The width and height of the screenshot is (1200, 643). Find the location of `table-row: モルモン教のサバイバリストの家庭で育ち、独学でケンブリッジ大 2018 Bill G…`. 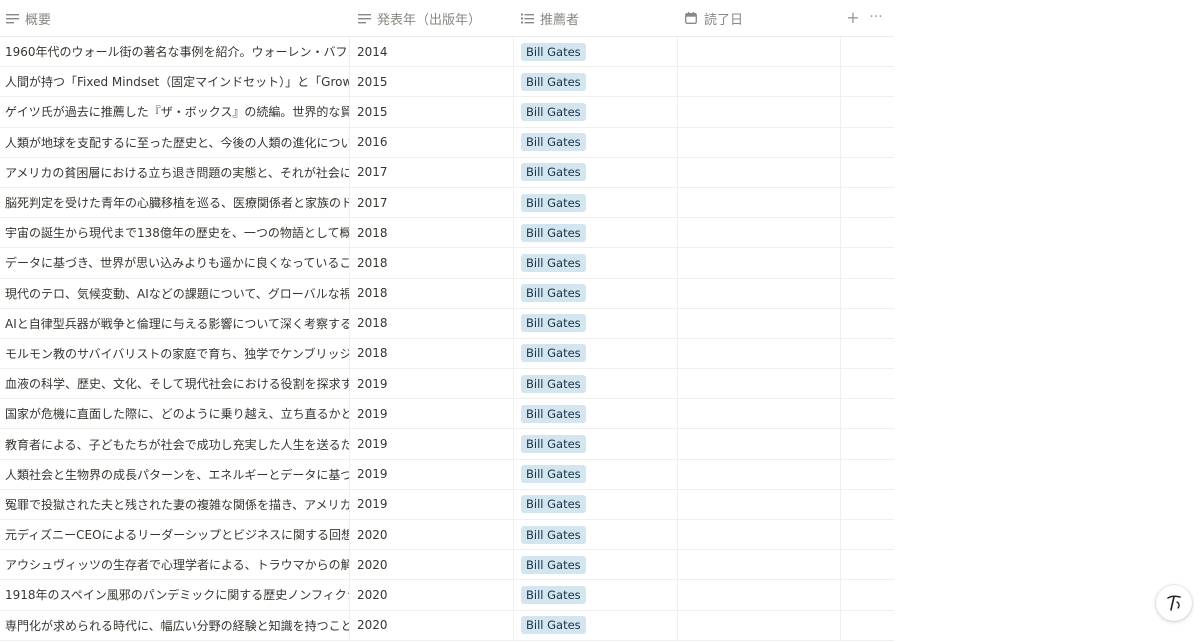

table-row: モルモン教のサバイバリストの家庭で育ち、独学でケンブリッジ大 2018 Bill G… is located at coordinates (447, 354).